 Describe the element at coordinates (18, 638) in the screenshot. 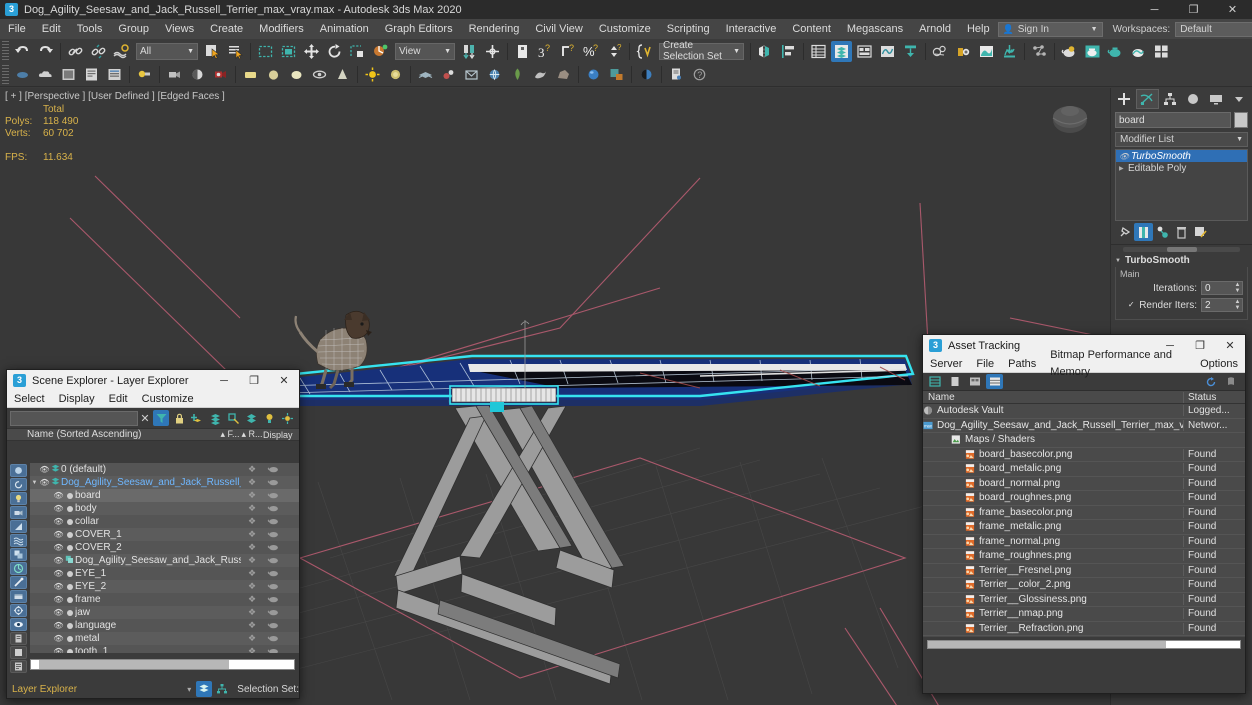

I see `notes-icon` at that location.